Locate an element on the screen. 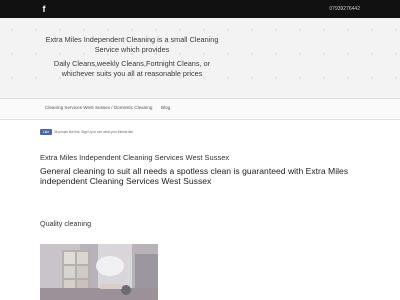 Image resolution: width=400 pixels, height=300 pixels. phone-number: 07939276442 is located at coordinates (344, 9).